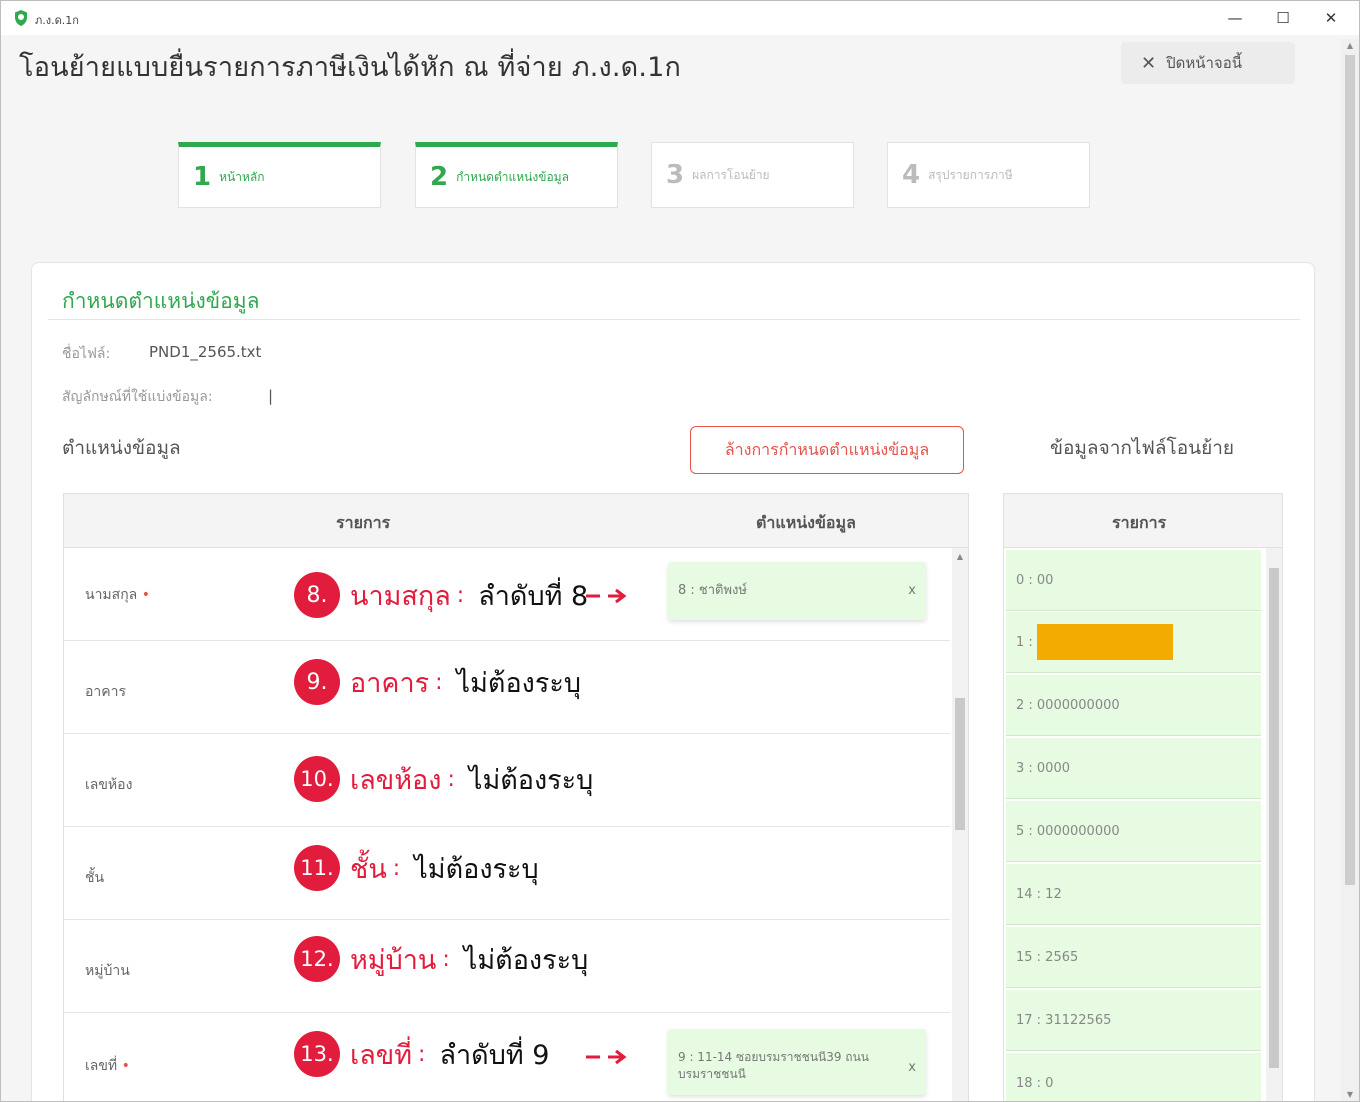 The image size is (1360, 1102). Describe the element at coordinates (1133, 705) in the screenshot. I see `source-item: 2 : 0000000000` at that location.